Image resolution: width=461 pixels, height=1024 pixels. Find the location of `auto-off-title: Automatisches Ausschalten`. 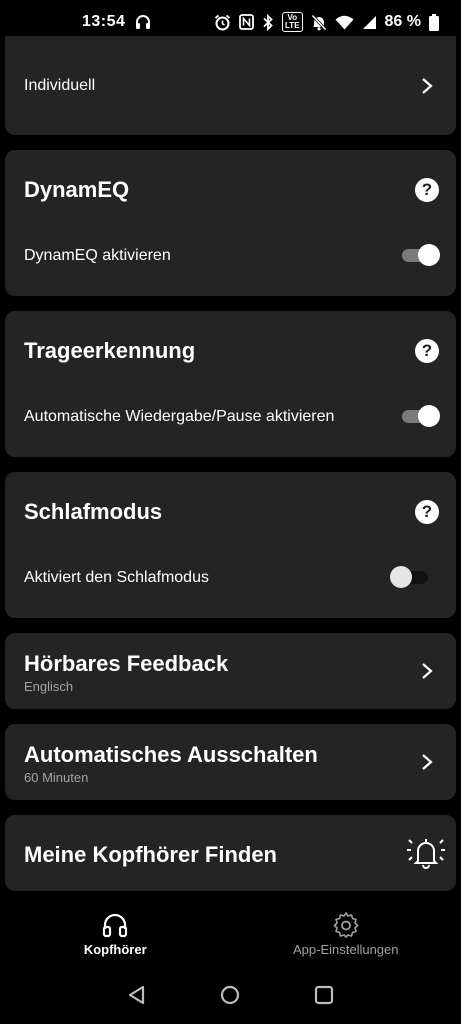

auto-off-title: Automatisches Ausschalten is located at coordinates (171, 754).